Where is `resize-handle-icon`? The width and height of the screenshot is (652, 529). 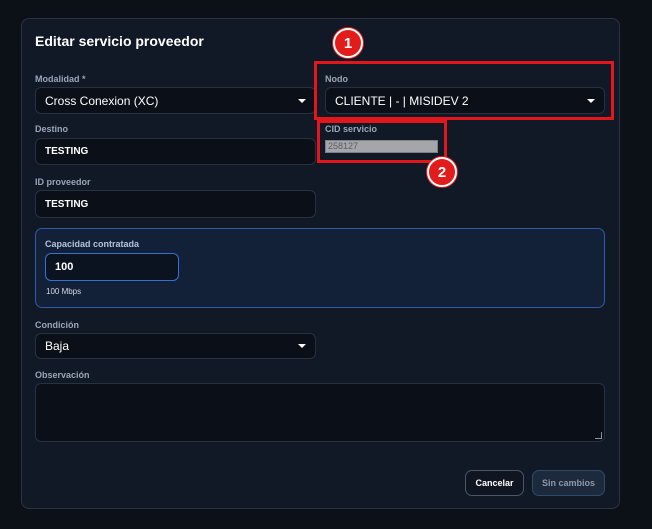
resize-handle-icon is located at coordinates (598, 435).